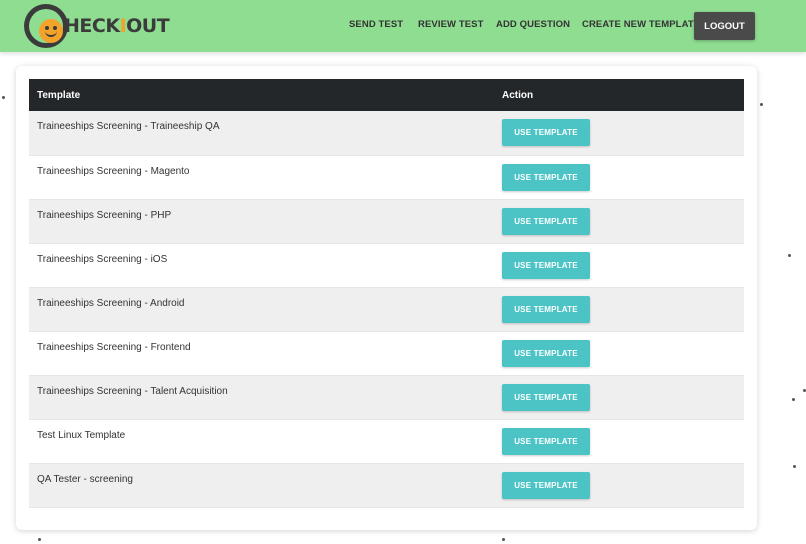 This screenshot has width=806, height=544. Describe the element at coordinates (386, 95) in the screenshot. I see `table-header-row: Template Action` at that location.